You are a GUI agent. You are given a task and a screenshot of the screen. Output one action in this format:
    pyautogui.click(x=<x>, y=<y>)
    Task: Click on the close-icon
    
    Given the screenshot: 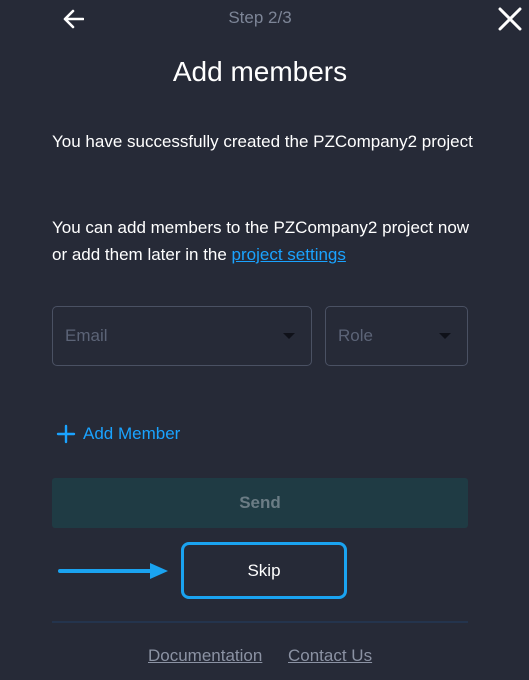 What is the action you would take?
    pyautogui.click(x=510, y=19)
    